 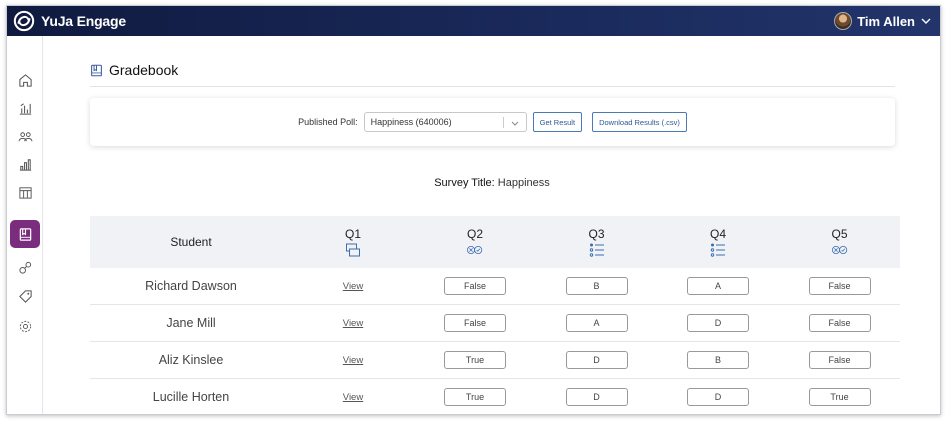 I want to click on users-icon, so click(x=25, y=136).